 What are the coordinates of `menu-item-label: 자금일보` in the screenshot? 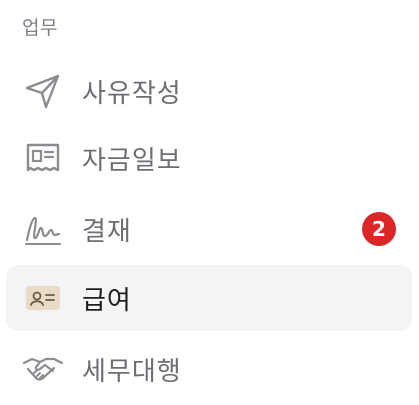 It's located at (132, 160).